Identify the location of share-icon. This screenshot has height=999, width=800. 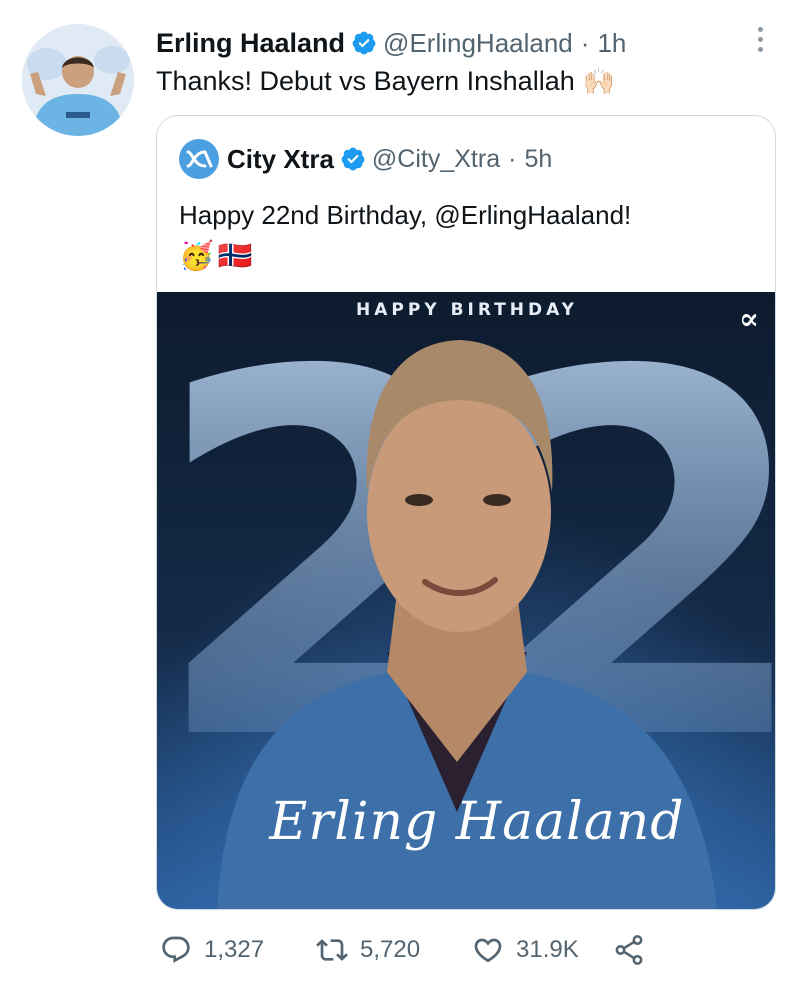
(629, 950).